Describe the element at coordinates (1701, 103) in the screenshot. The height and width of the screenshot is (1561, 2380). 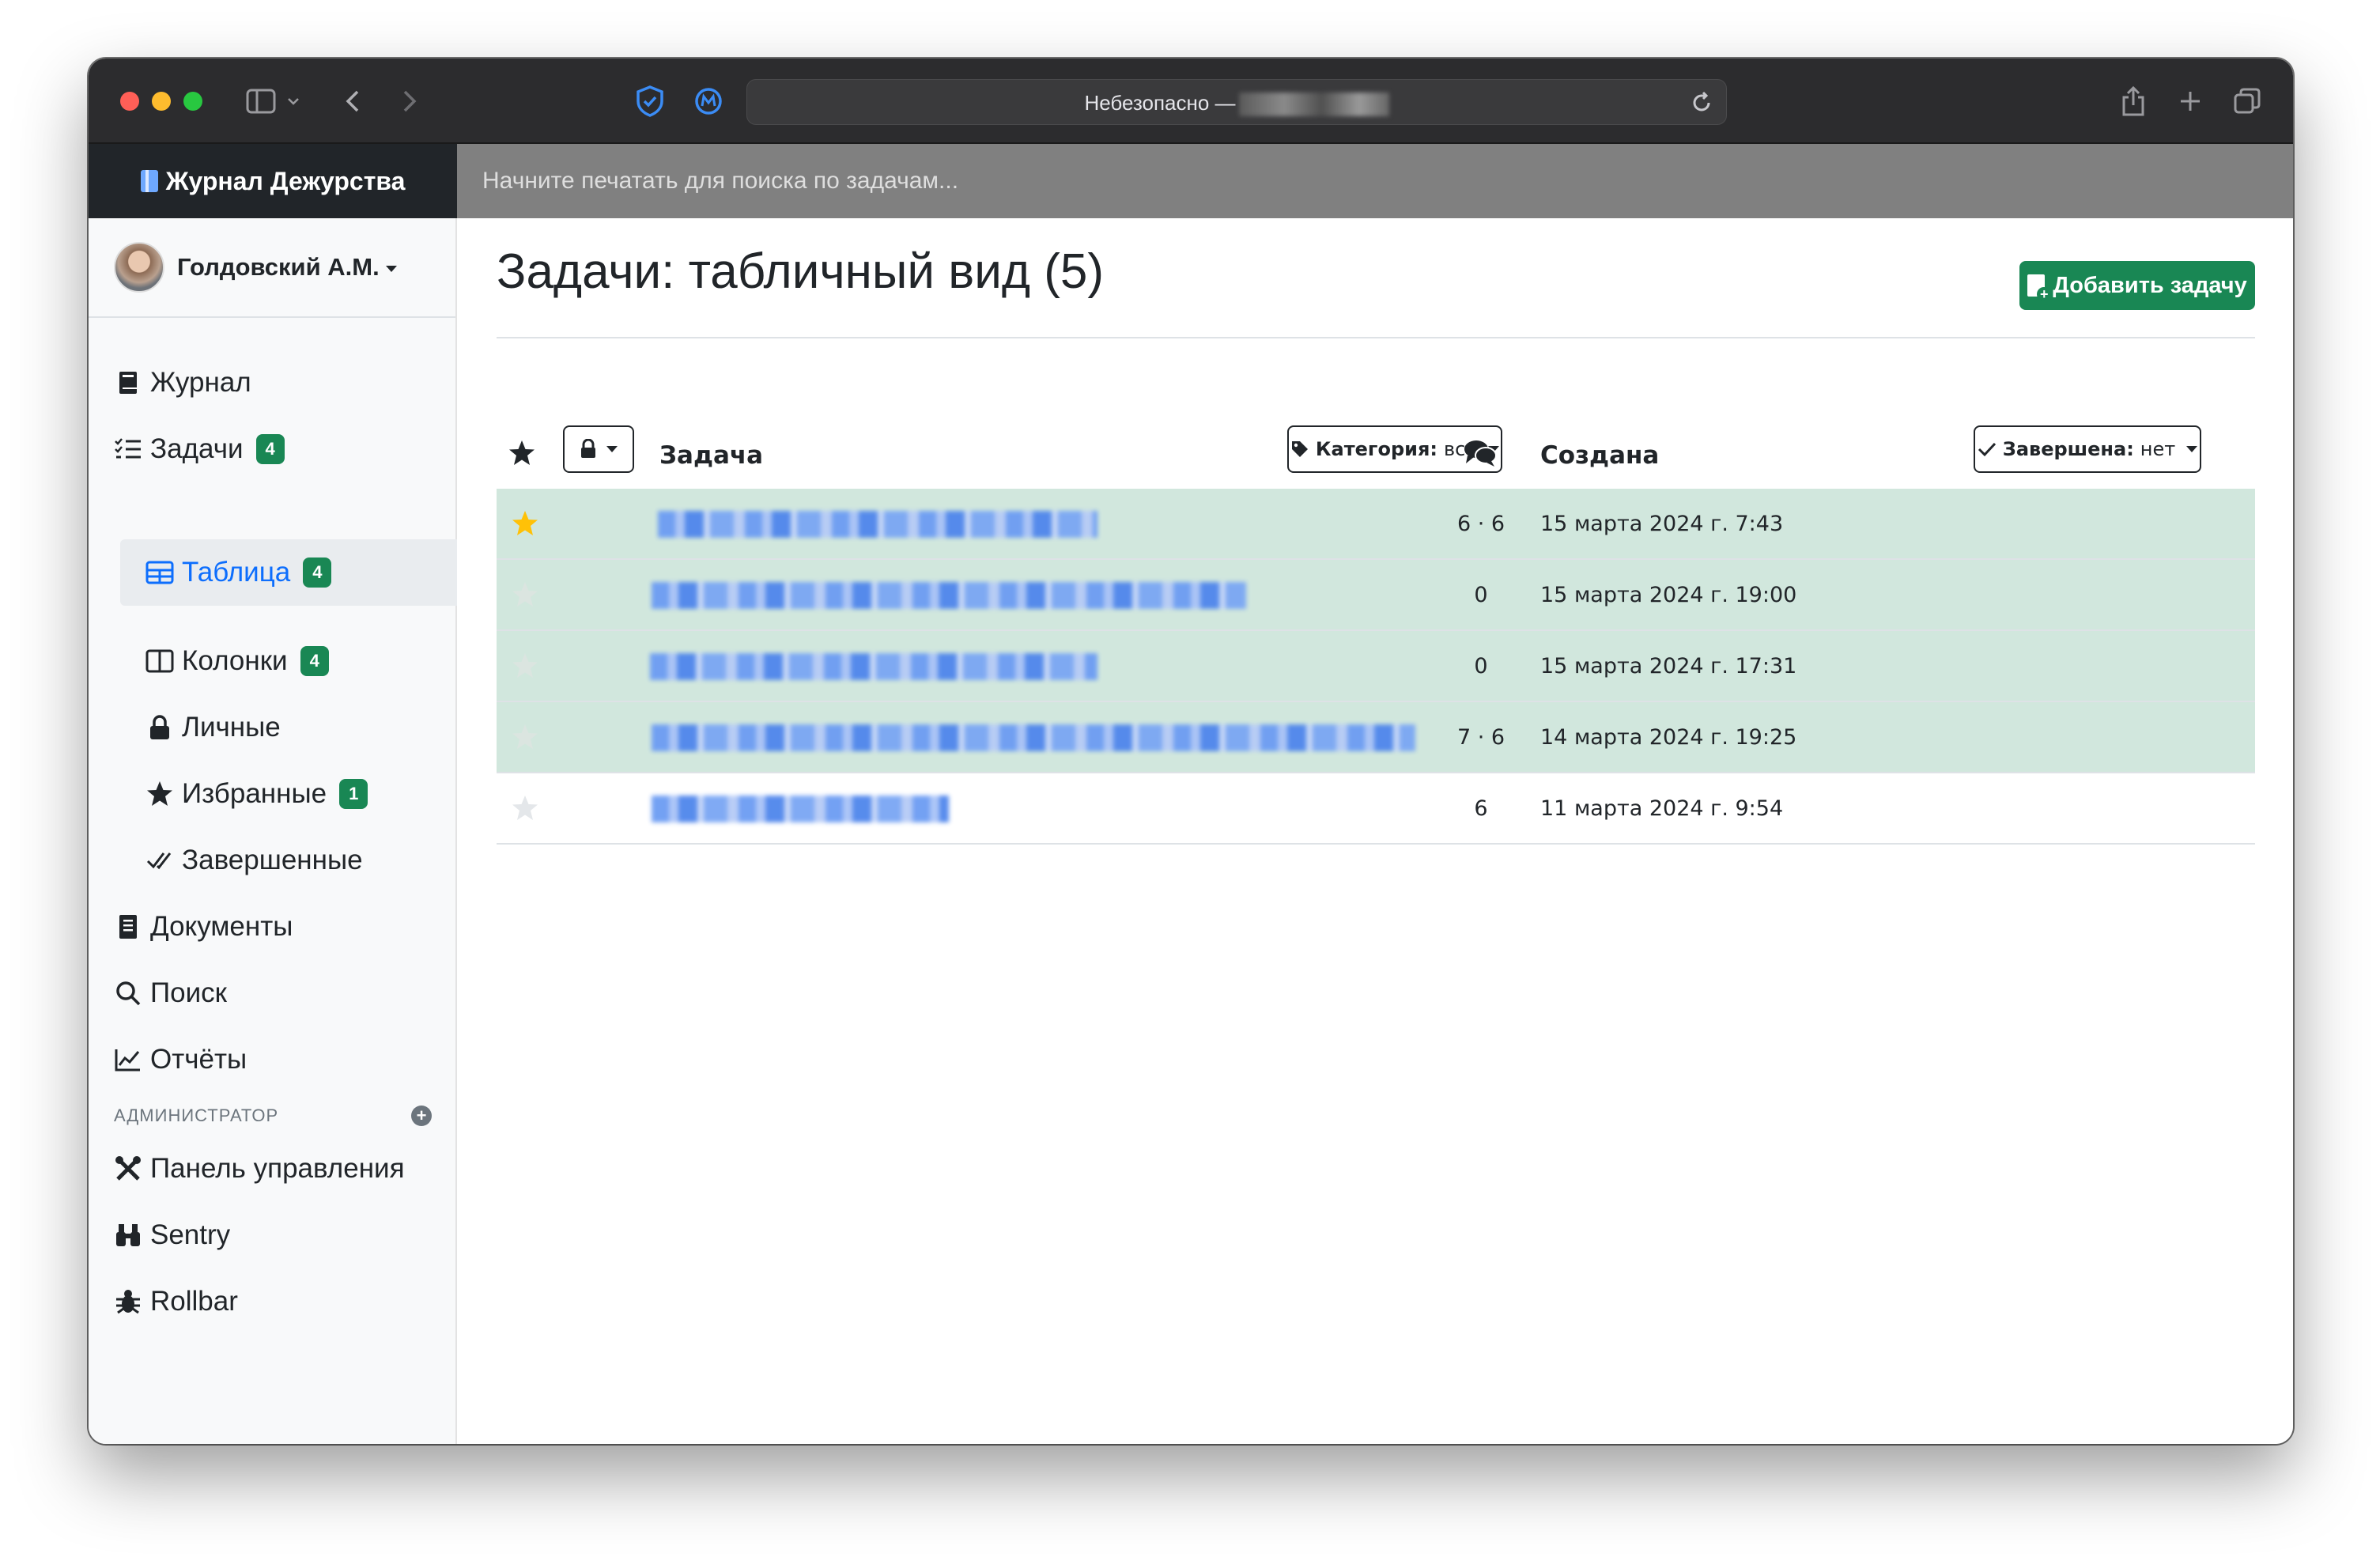
I see `reload-icon` at that location.